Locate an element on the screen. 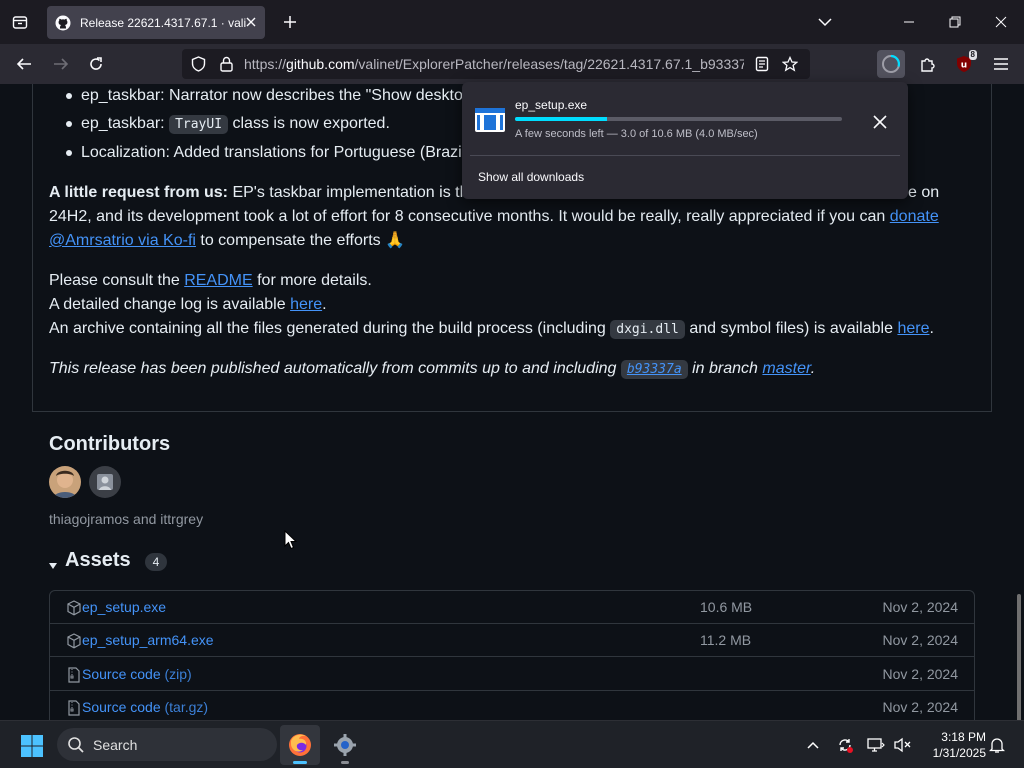 The width and height of the screenshot is (1024, 768). donate-link: donate is located at coordinates (914, 216).